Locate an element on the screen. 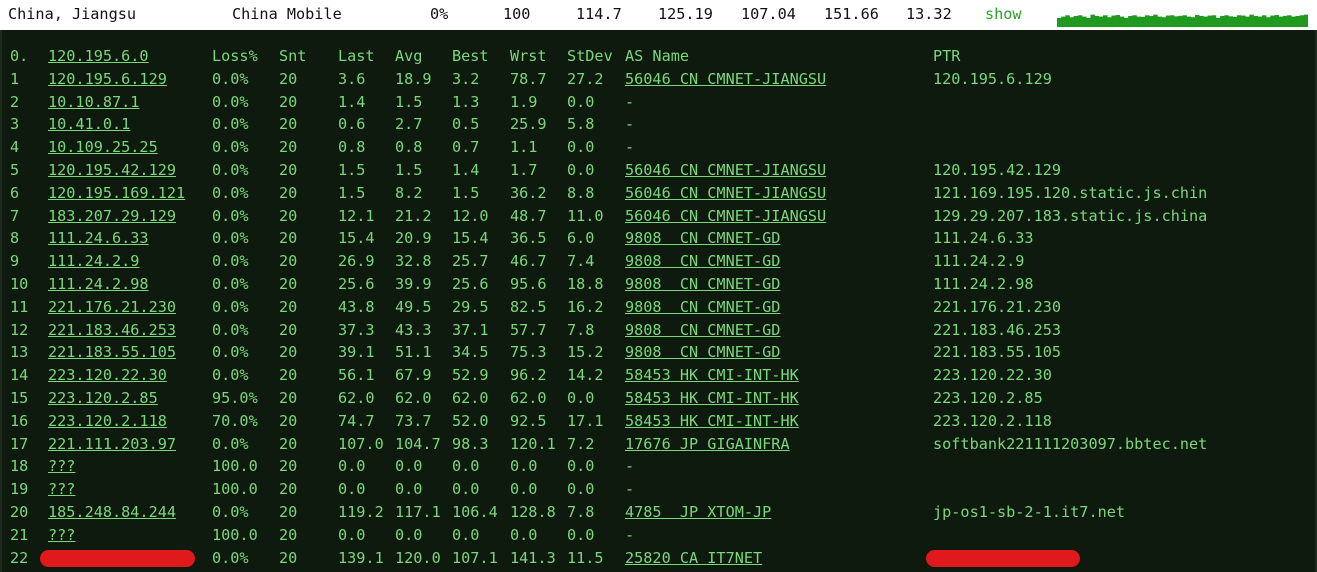  hop-host-link: 183.207.29.129 is located at coordinates (112, 216).